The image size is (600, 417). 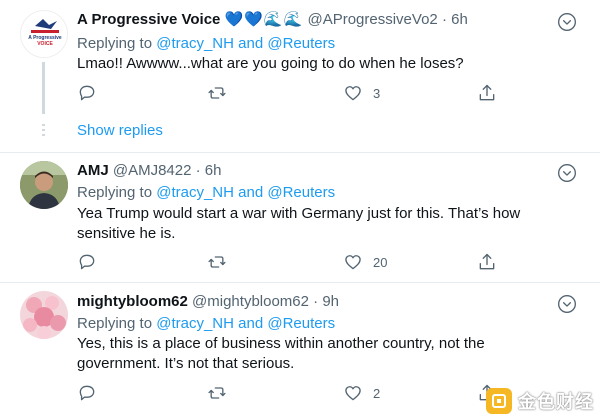 I want to click on like-count: 3, so click(x=377, y=93).